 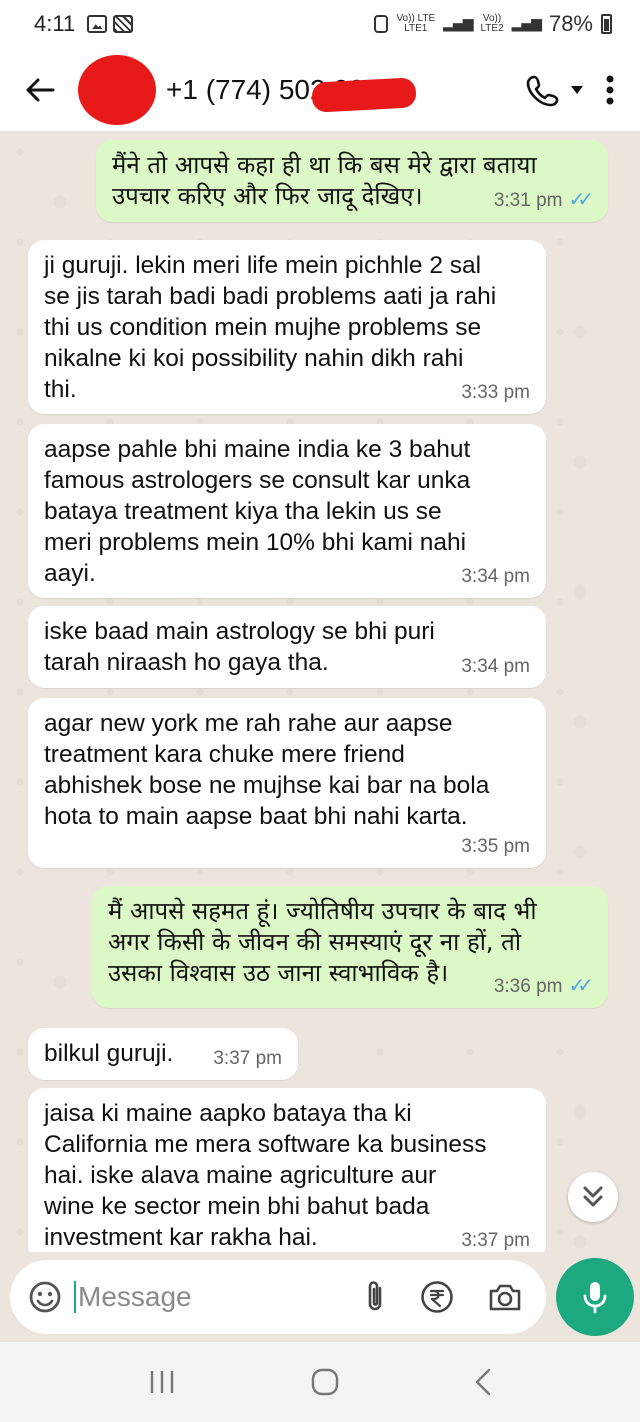 What do you see at coordinates (375, 1297) in the screenshot?
I see `attach-icon` at bounding box center [375, 1297].